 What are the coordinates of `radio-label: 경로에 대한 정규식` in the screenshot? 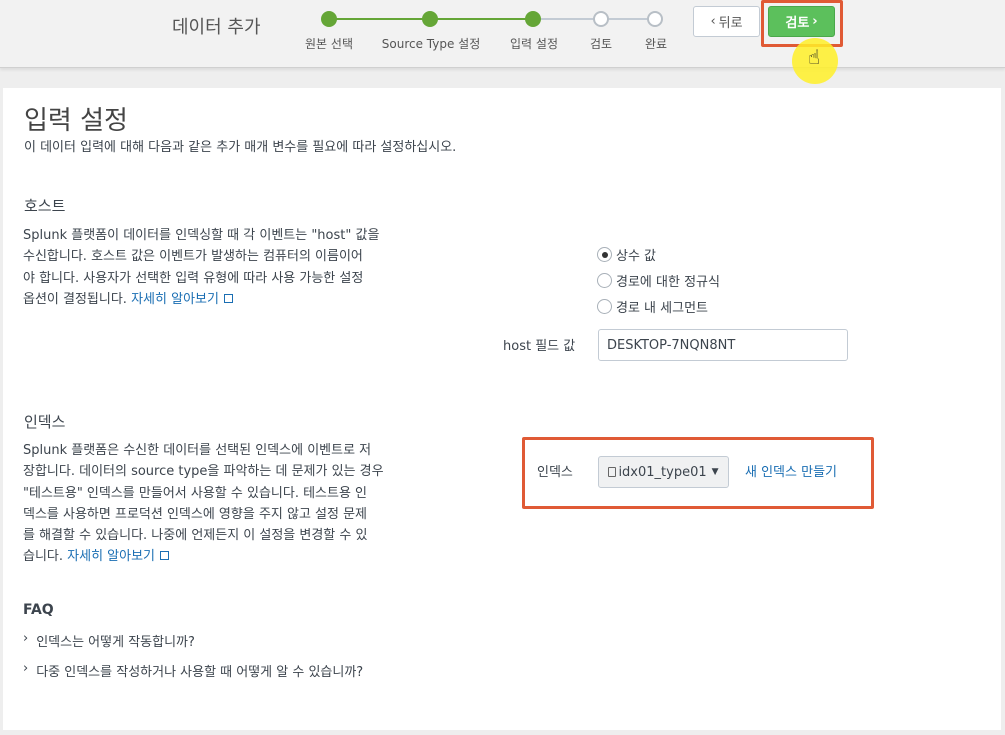 It's located at (668, 282).